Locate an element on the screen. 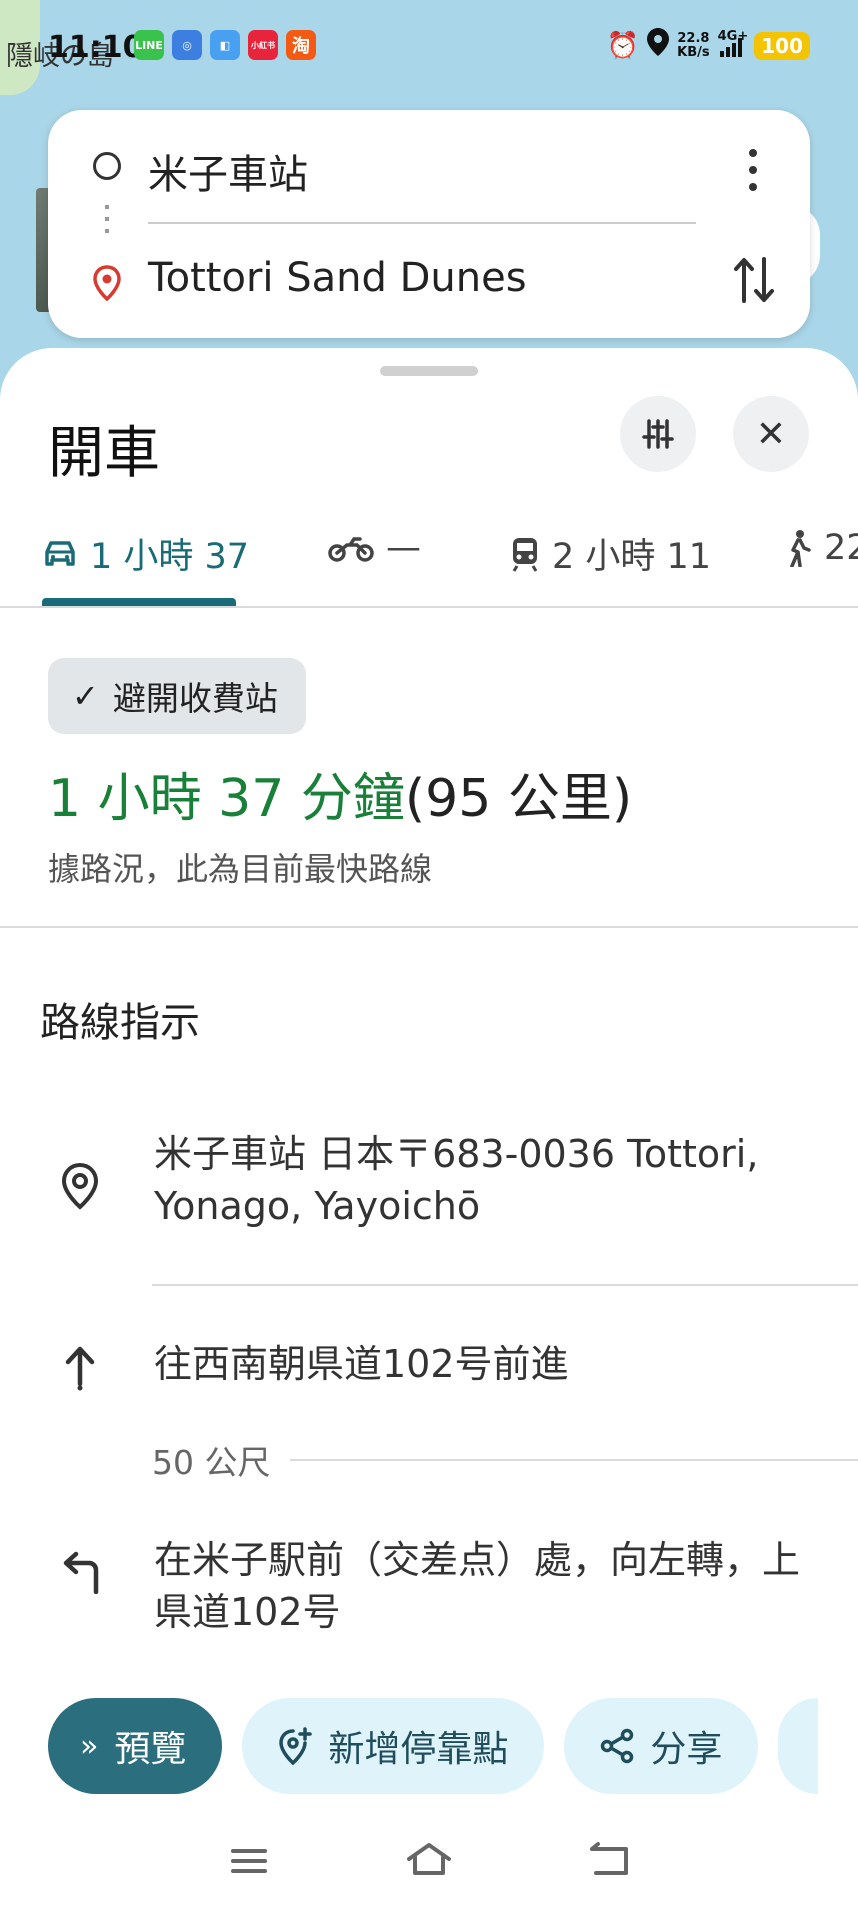  status-time: 11:10 is located at coordinates (96, 47).